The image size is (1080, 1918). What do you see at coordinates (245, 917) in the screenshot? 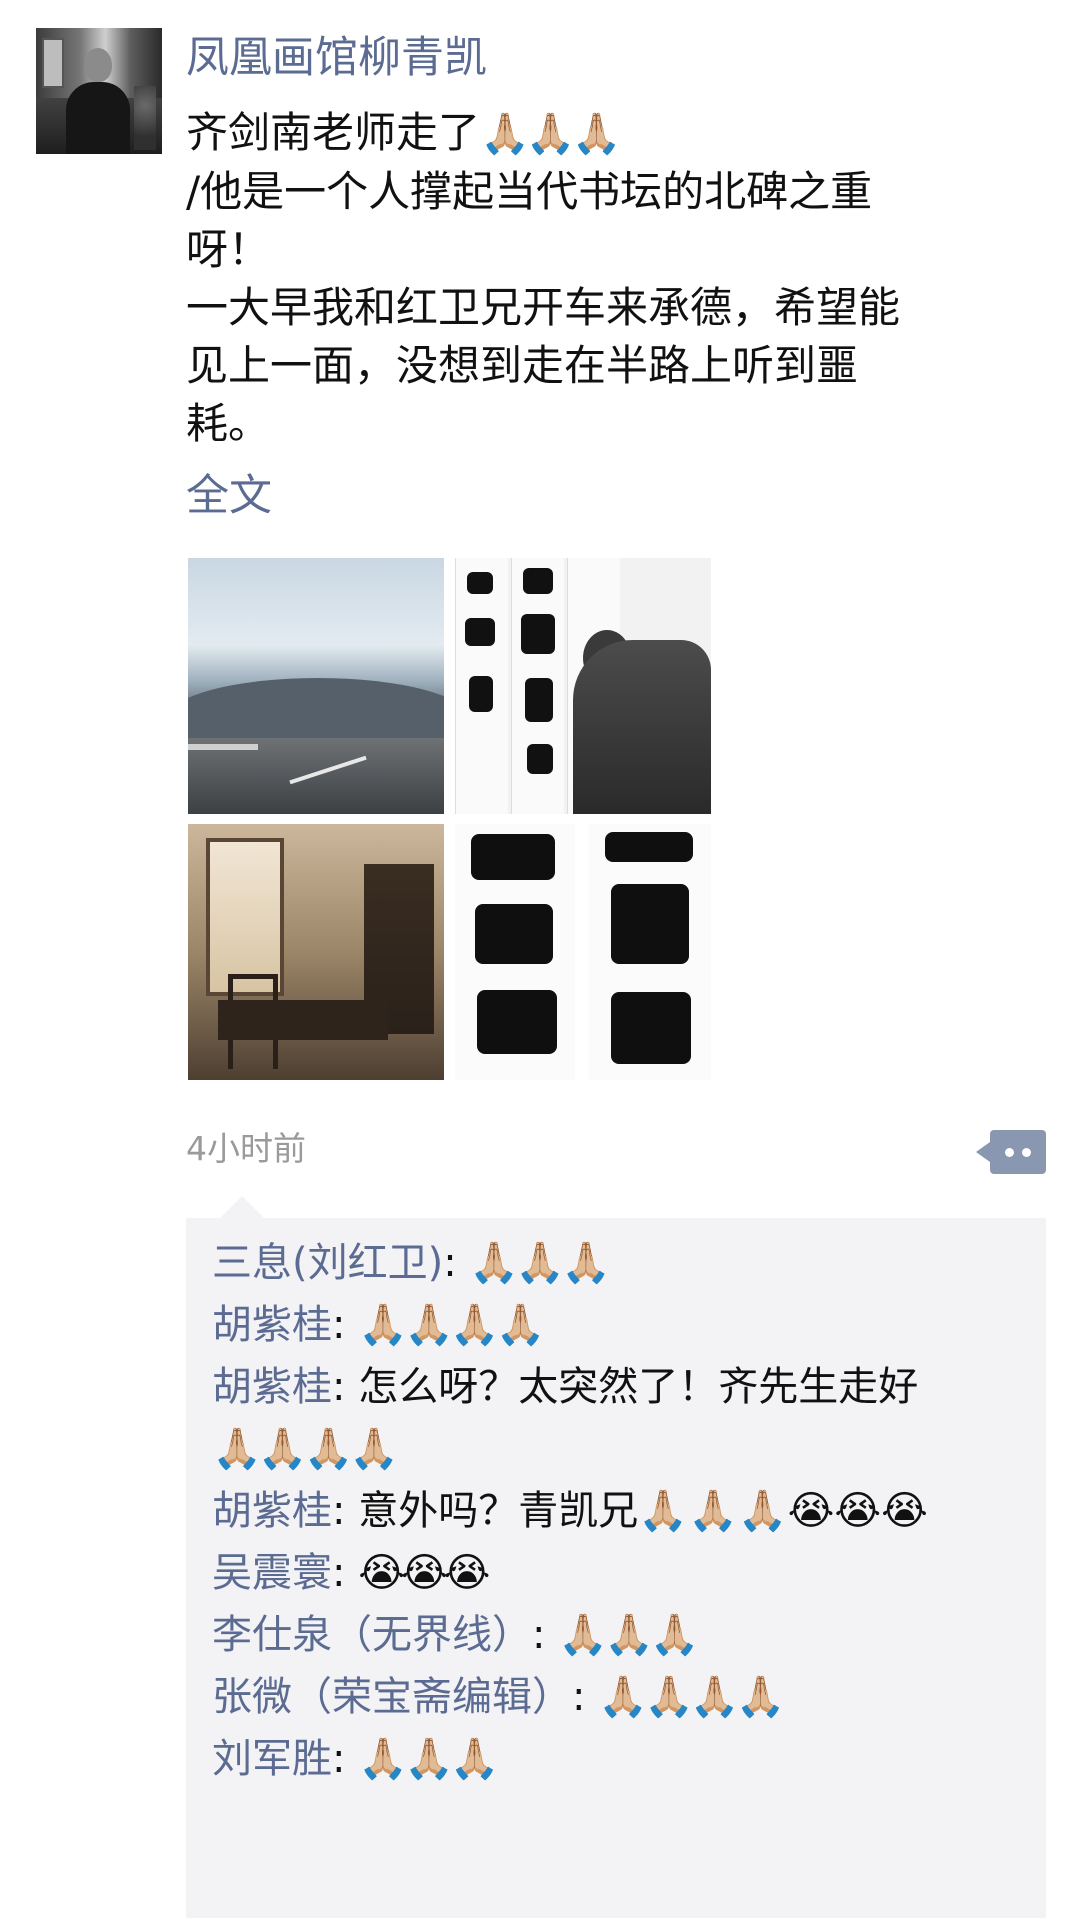
I see `room-window` at bounding box center [245, 917].